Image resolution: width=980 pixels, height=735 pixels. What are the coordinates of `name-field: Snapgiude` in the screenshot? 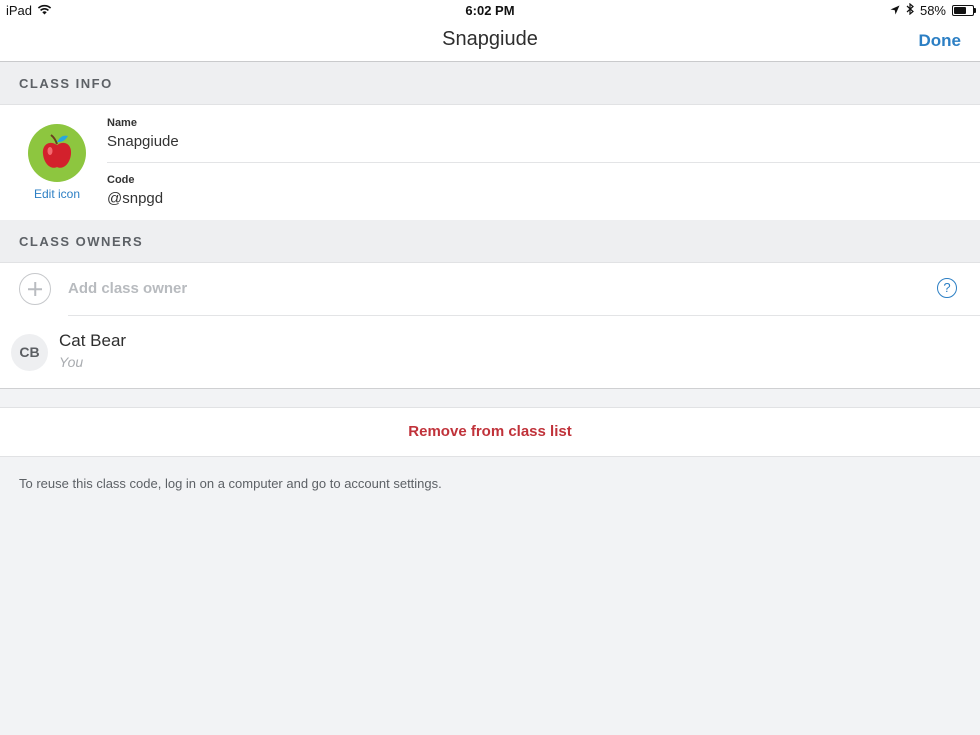 It's located at (143, 141).